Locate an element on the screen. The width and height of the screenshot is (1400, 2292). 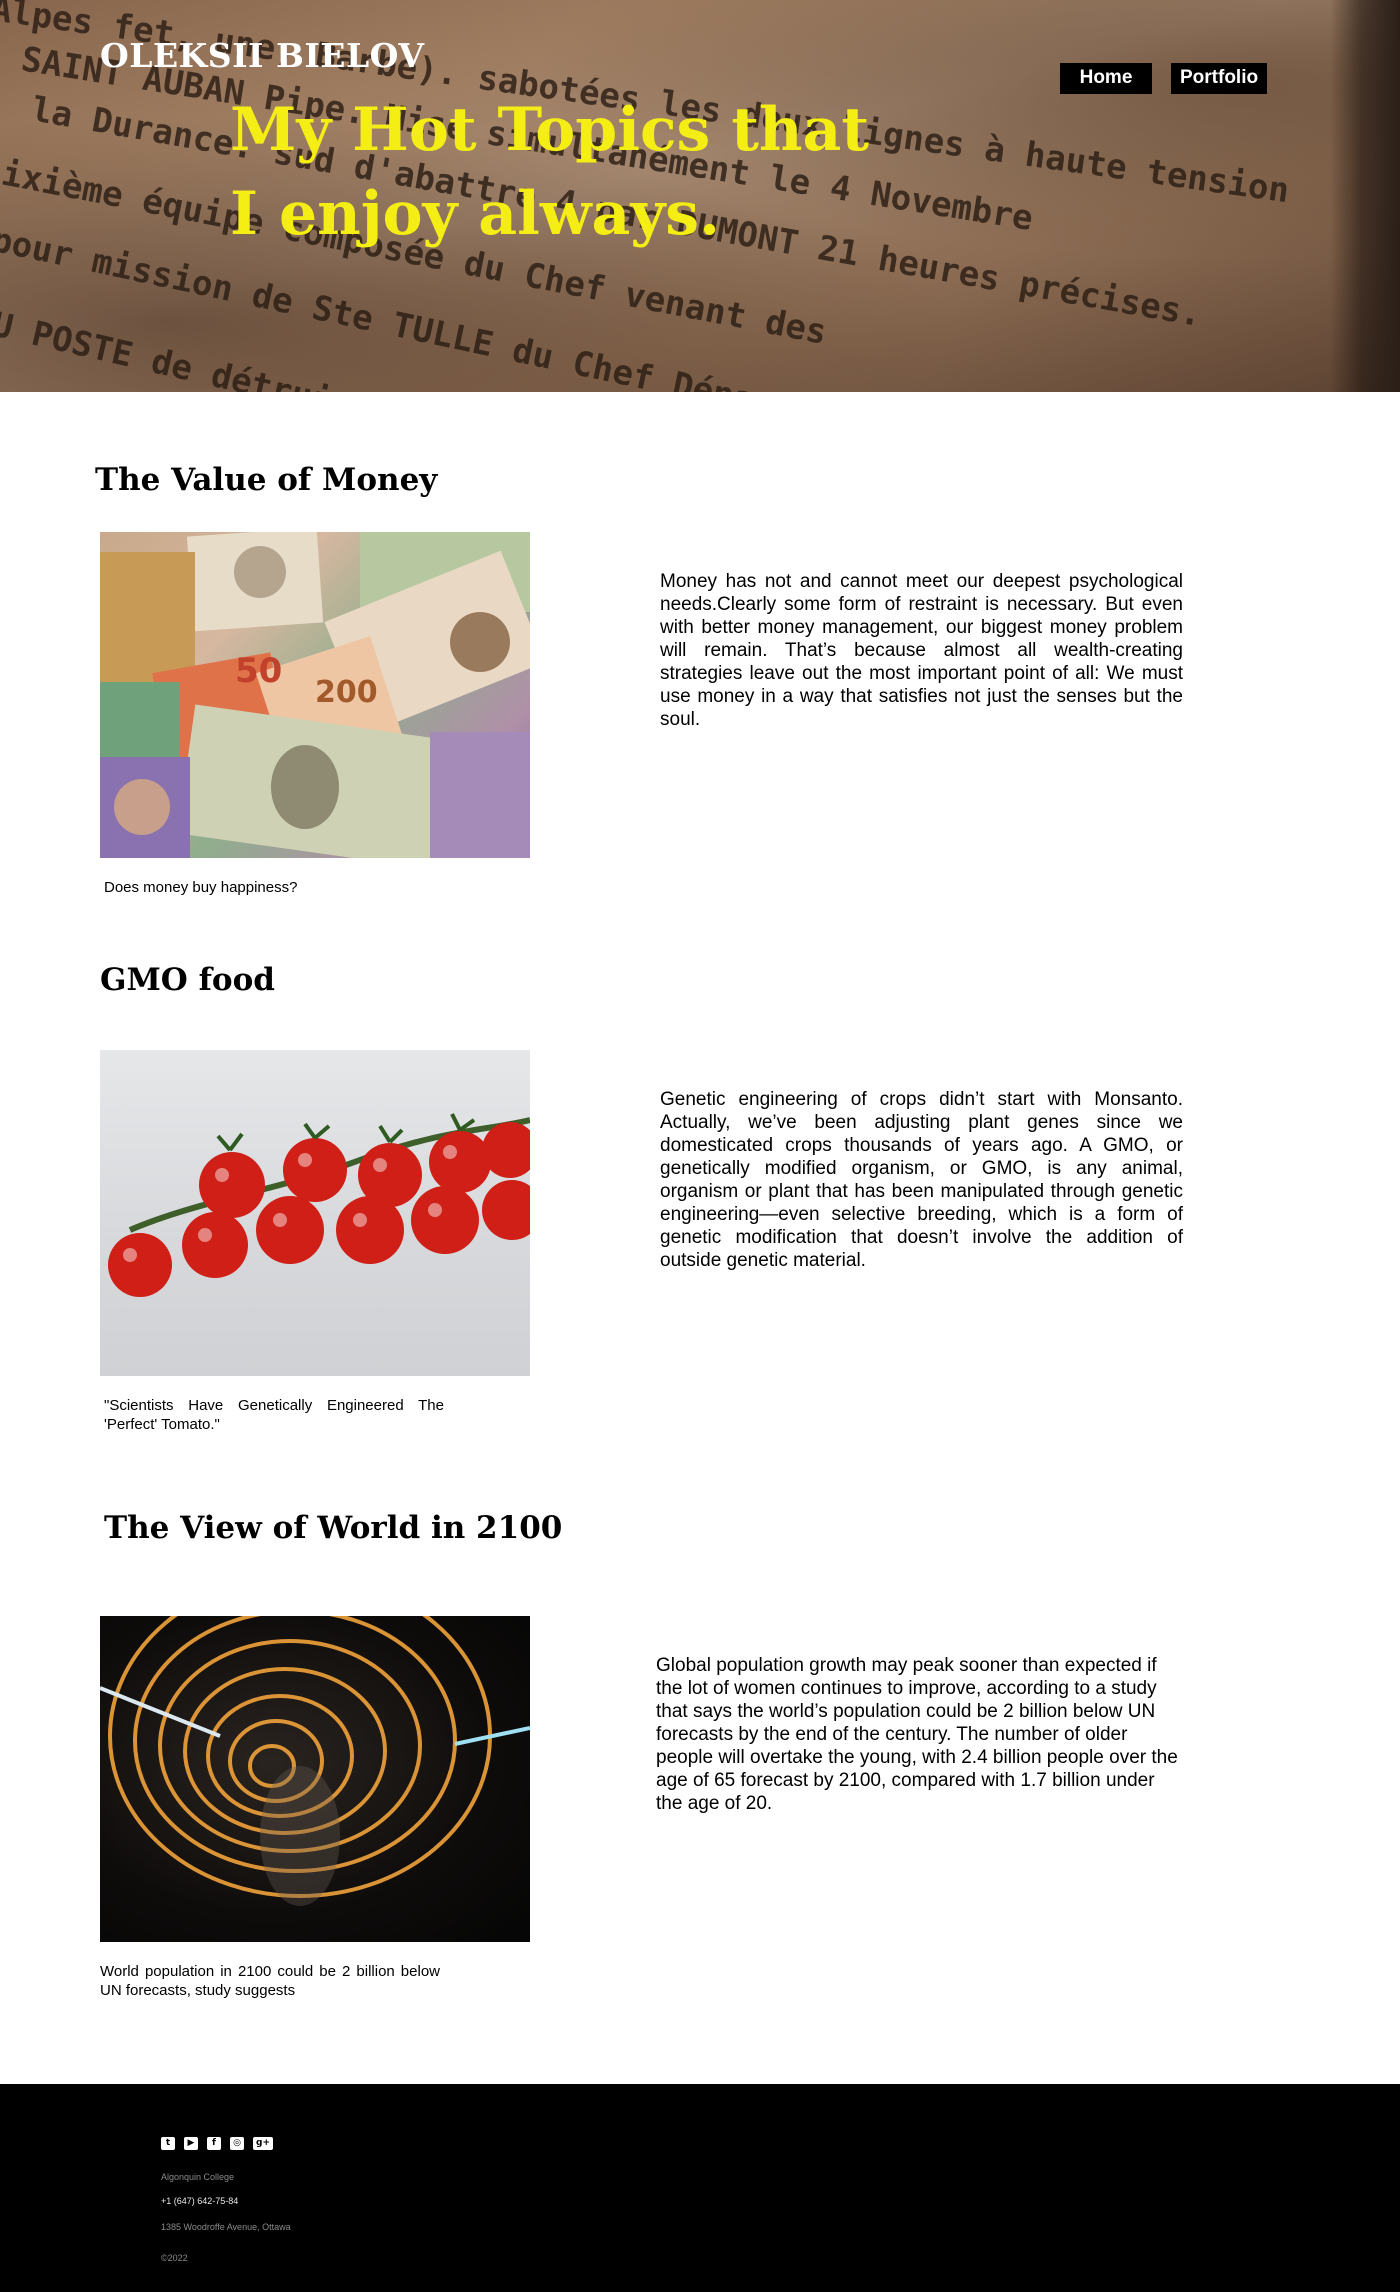
money-banknotes-image: 50 200 is located at coordinates (315, 695).